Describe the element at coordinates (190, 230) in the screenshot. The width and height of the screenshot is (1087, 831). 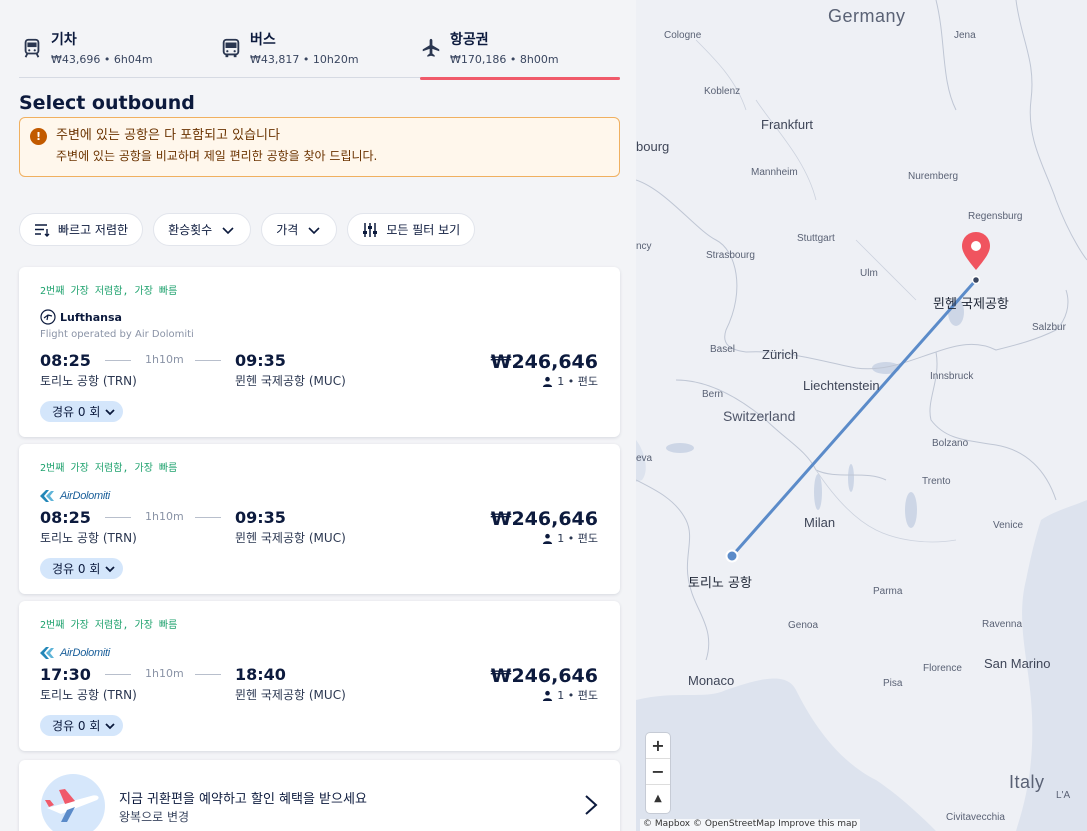
I see `stops-filter-label: 환승횟수` at that location.